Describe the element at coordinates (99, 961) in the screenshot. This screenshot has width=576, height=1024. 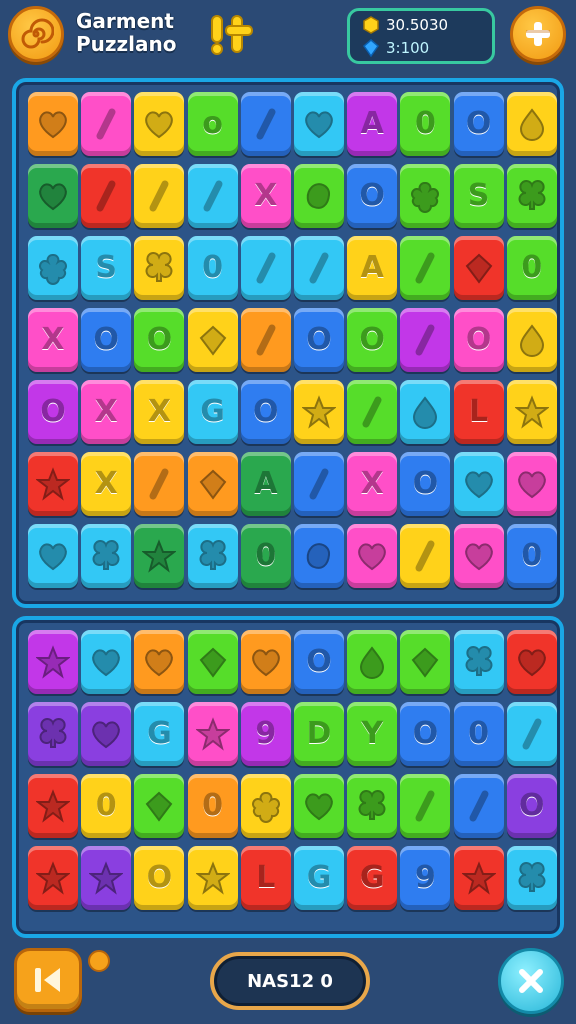
I see `hint-badge` at that location.